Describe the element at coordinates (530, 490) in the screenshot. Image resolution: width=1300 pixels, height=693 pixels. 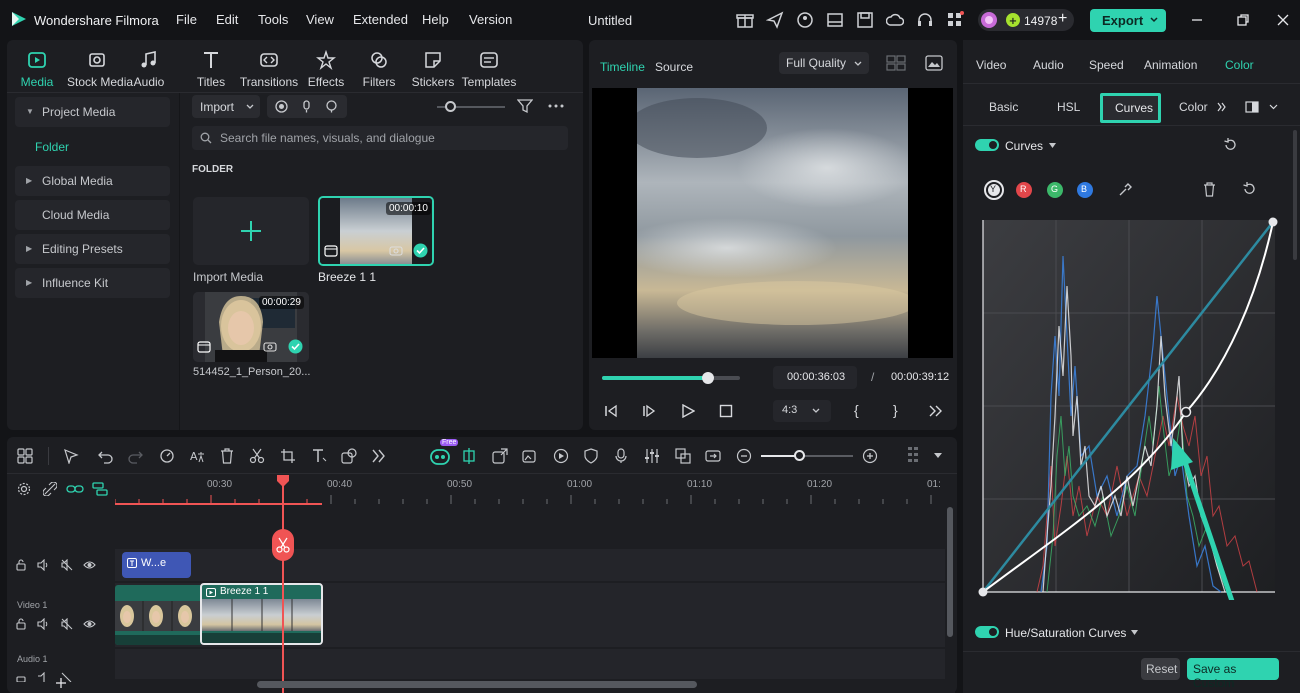
I see `time-ruler: 00:30 00:40 00:50 01:00 01:10 01:20 01:` at that location.